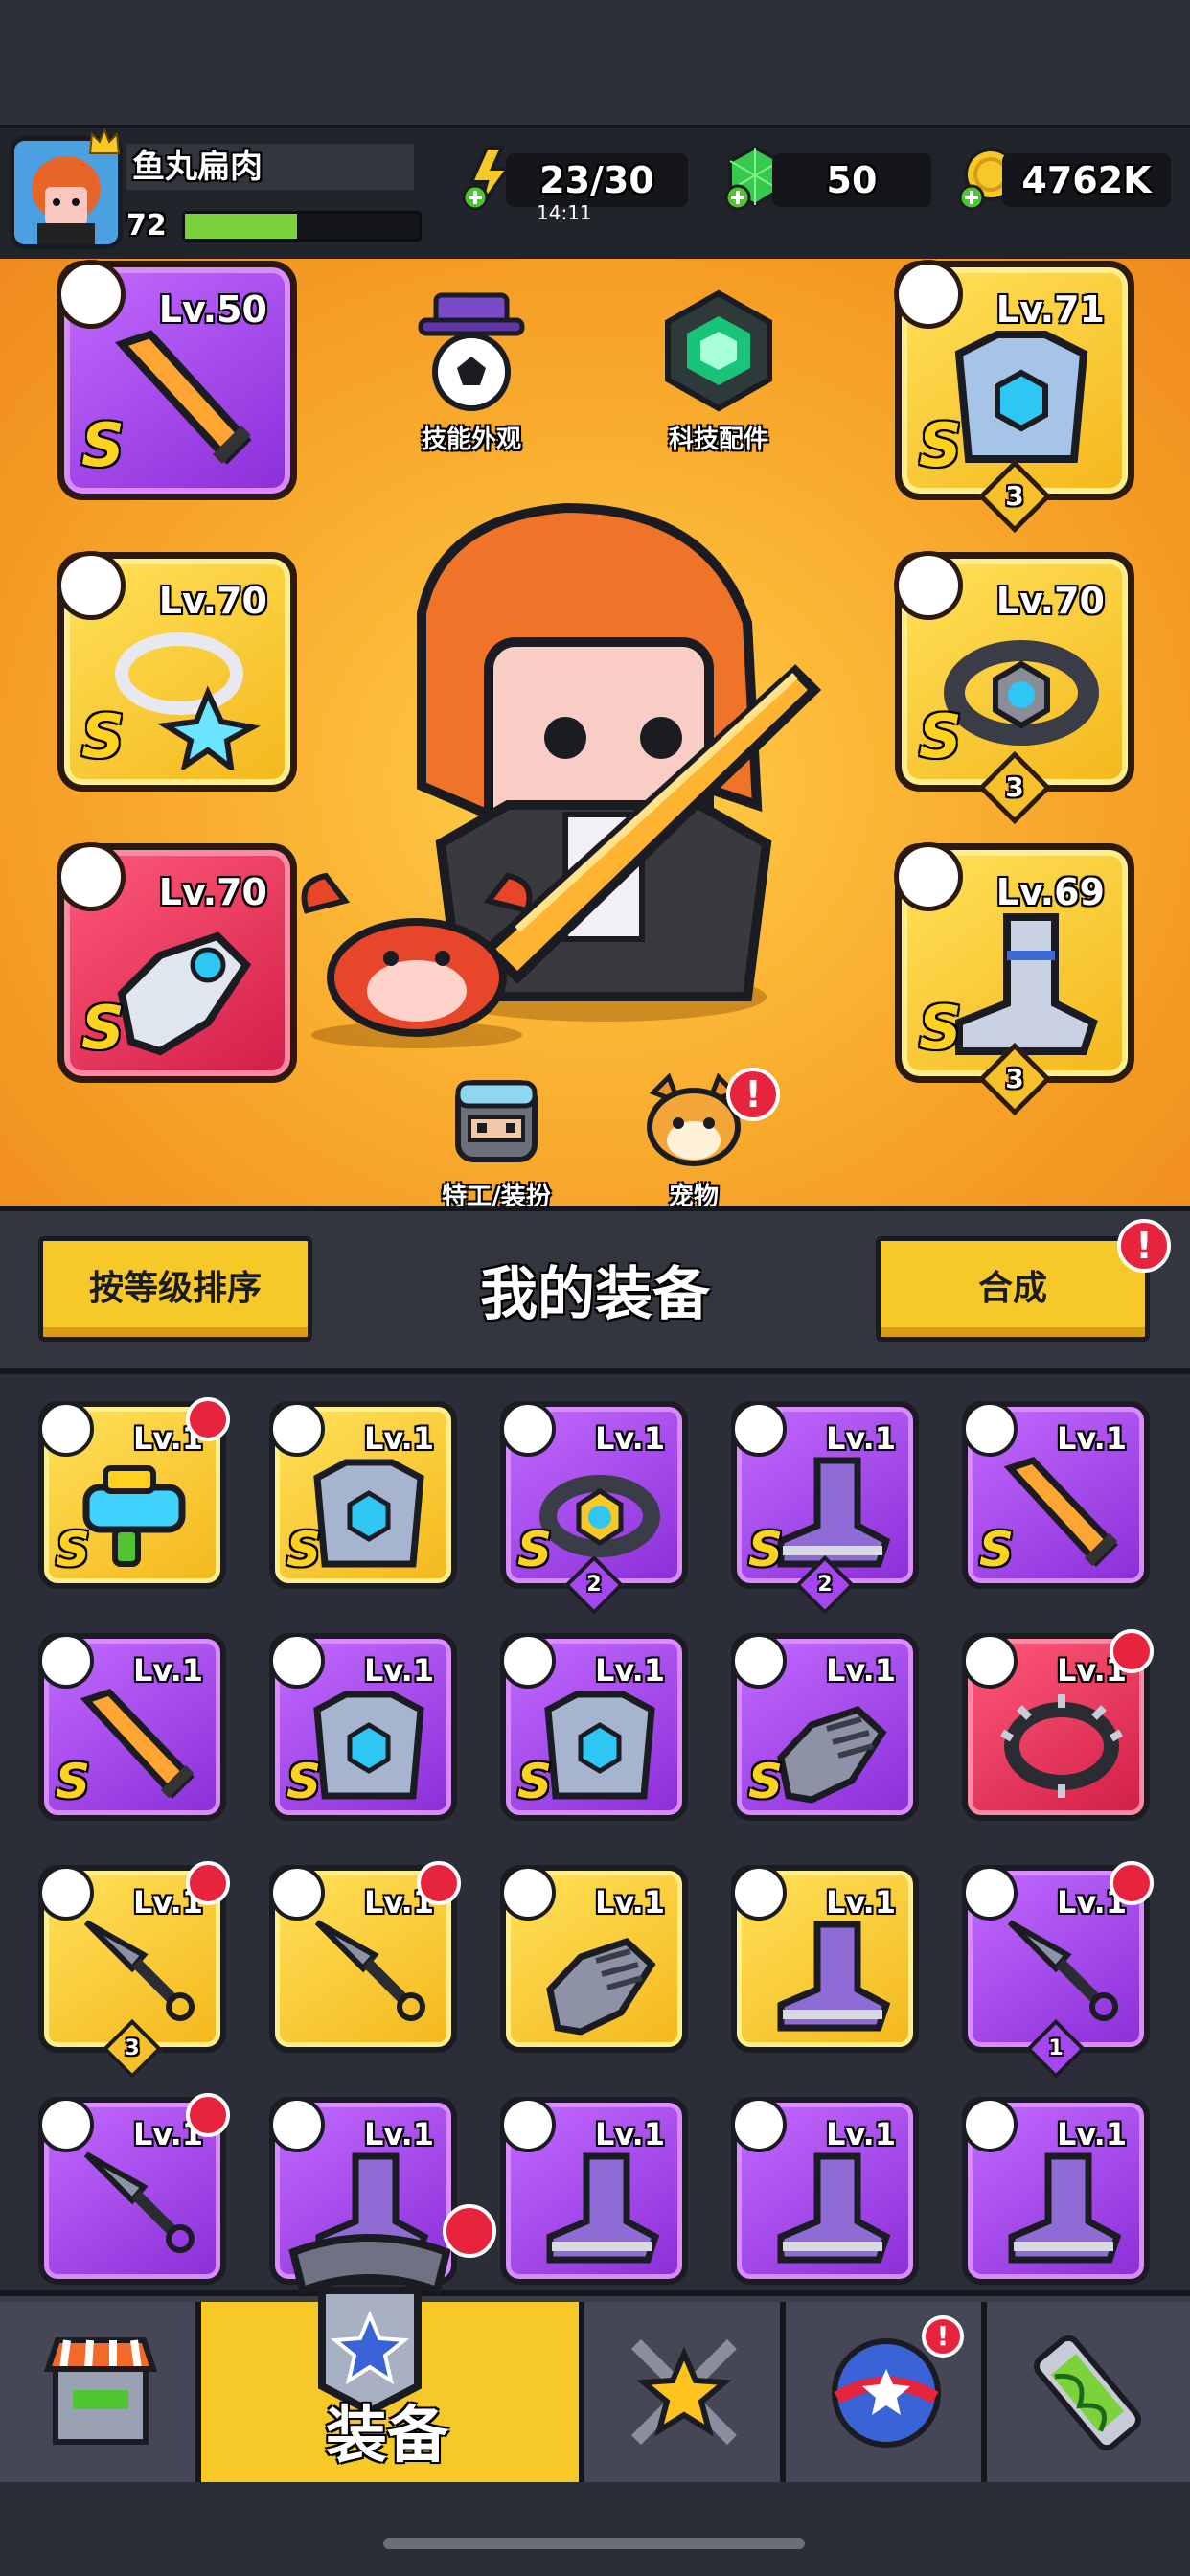 The image size is (1190, 2576). What do you see at coordinates (139, 2202) in the screenshot?
I see `kunai-icon` at bounding box center [139, 2202].